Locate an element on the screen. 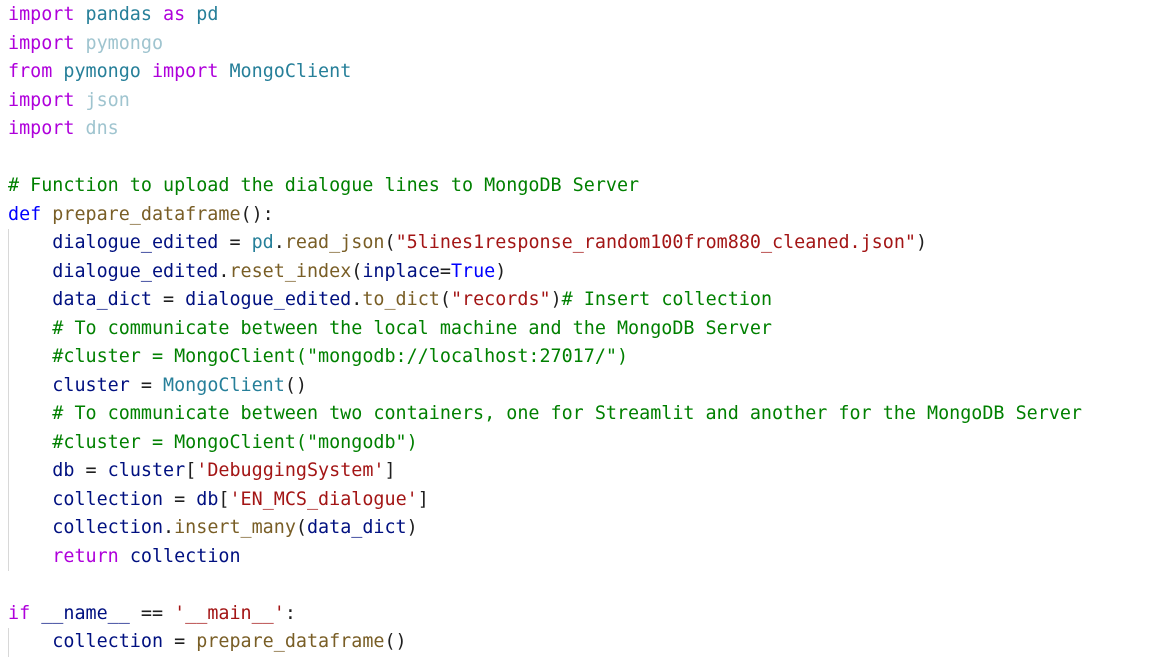 The height and width of the screenshot is (666, 1165). code-text: if __name__ == '__main__': is located at coordinates (152, 613).